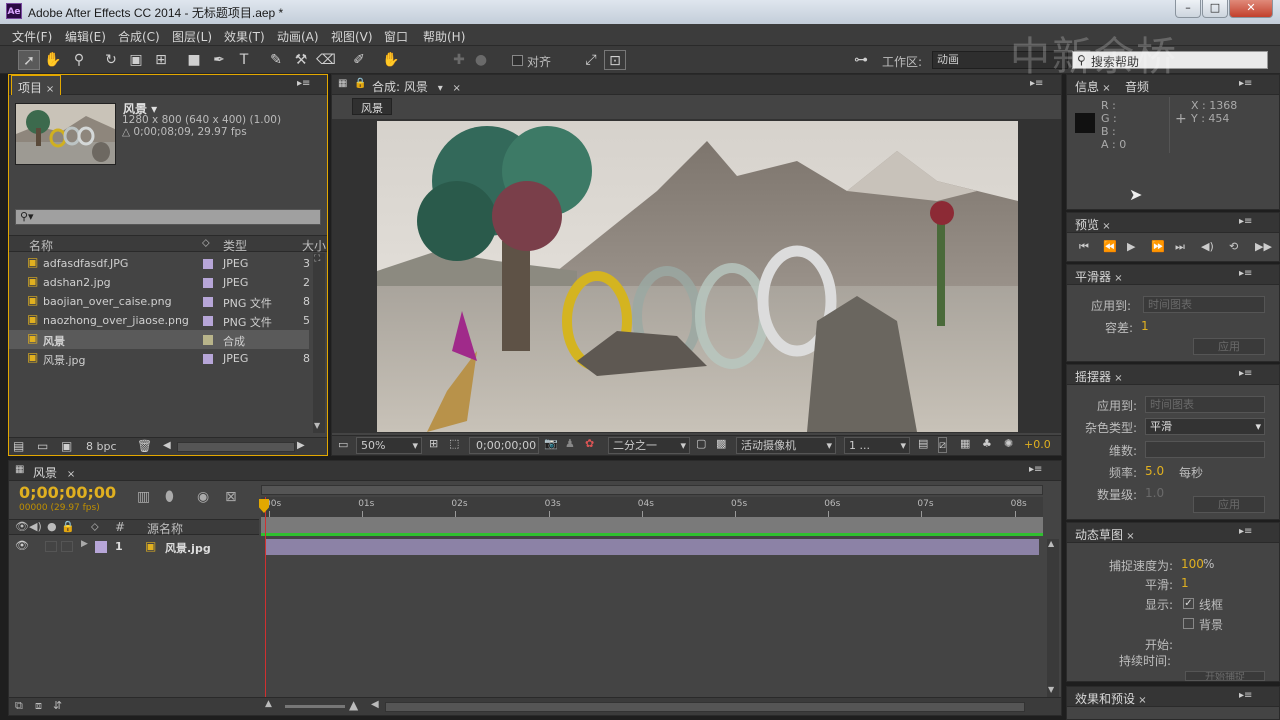  Describe the element at coordinates (169, 497) in the screenshot. I see `draft-3d-icon: ⬮` at that location.